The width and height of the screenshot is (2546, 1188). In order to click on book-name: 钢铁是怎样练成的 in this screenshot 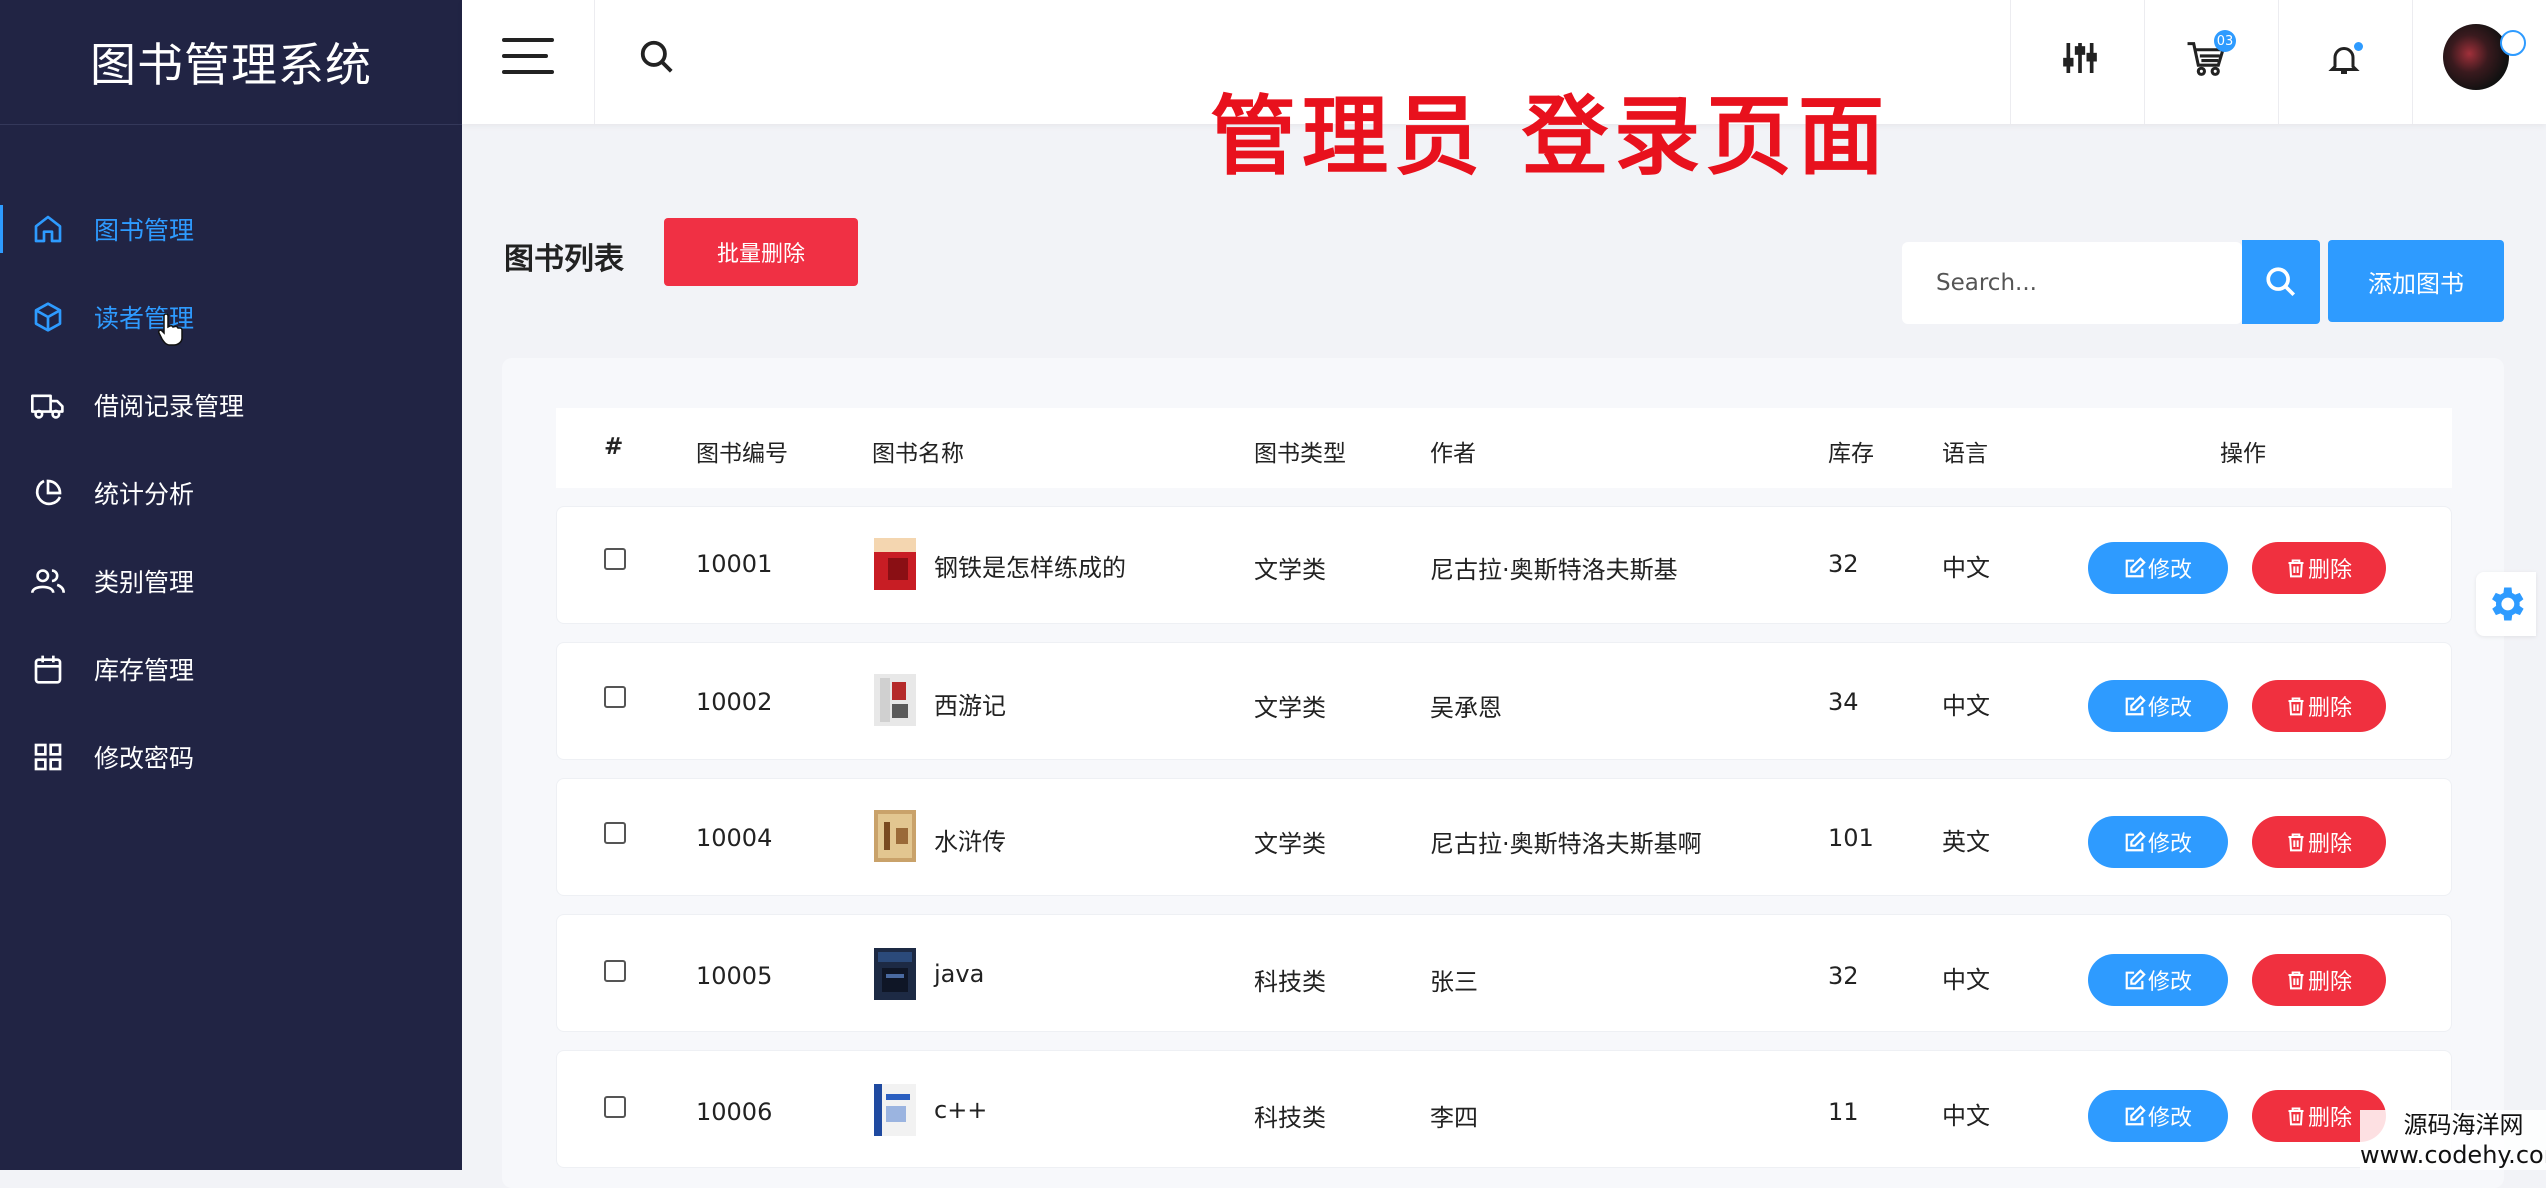, I will do `click(1030, 568)`.